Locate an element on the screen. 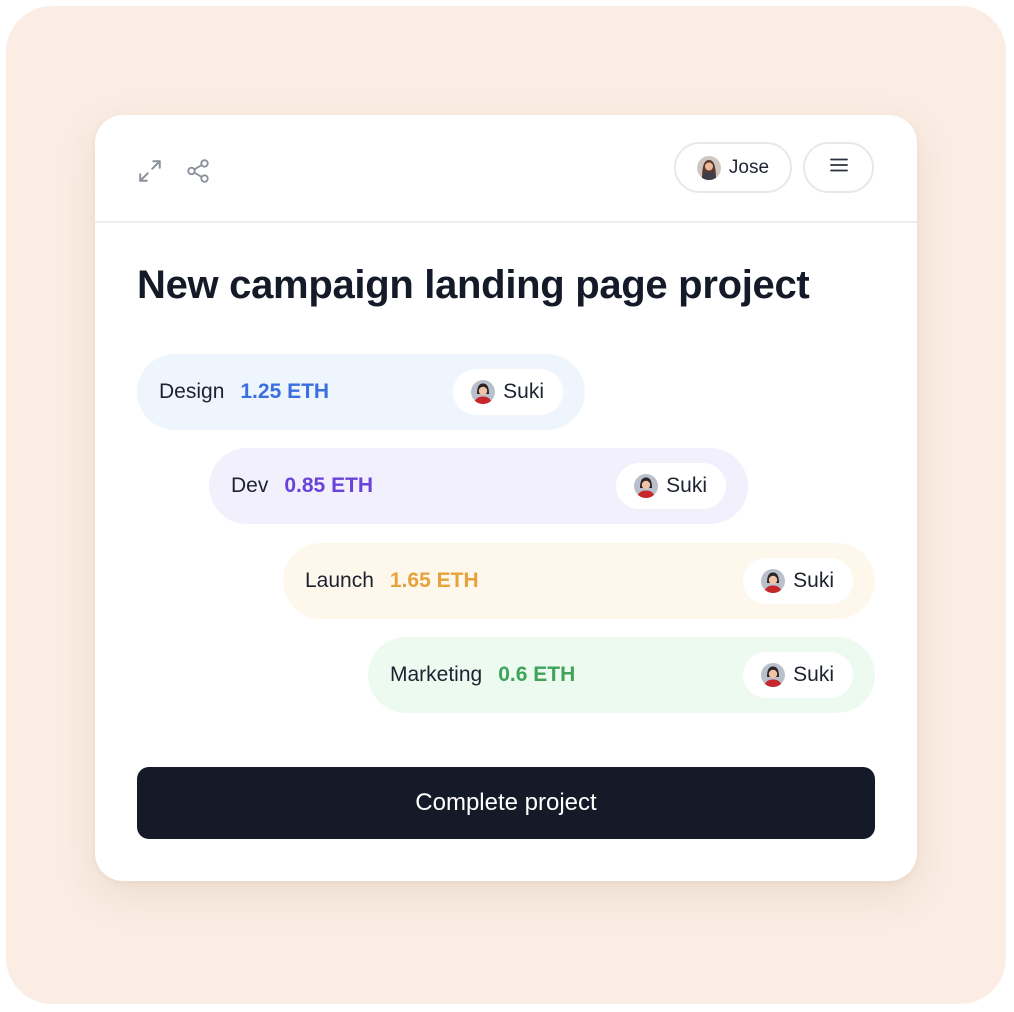 The width and height of the screenshot is (1014, 1012). project-title: New campaign landing page project is located at coordinates (473, 285).